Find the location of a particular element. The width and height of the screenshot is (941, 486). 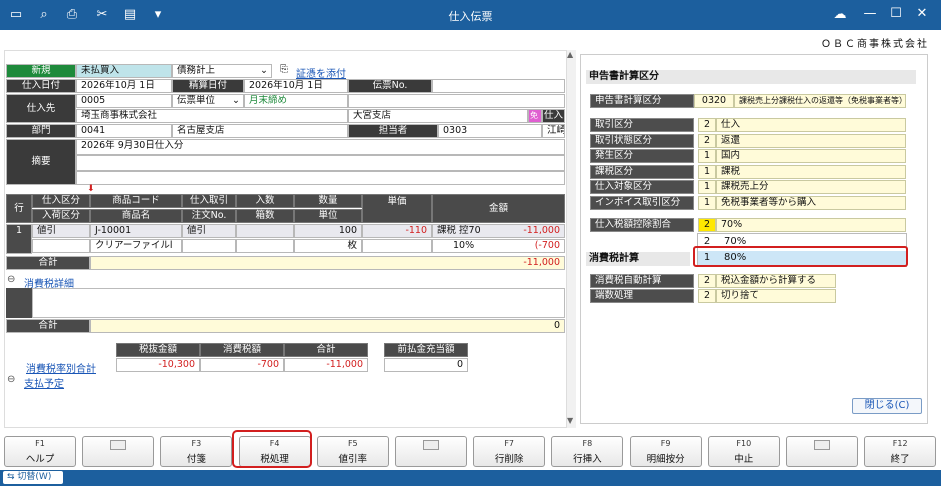

slip-field is located at coordinates (498, 86).